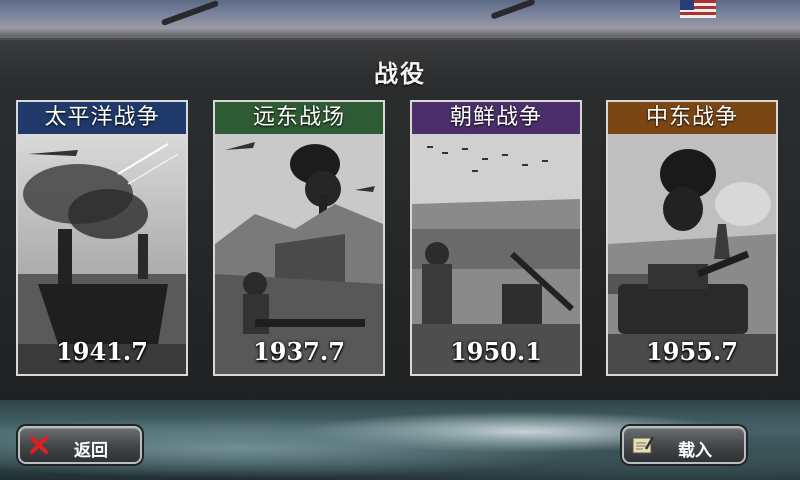 The image size is (800, 480). Describe the element at coordinates (496, 351) in the screenshot. I see `campaign-card-date: 1950.1` at that location.